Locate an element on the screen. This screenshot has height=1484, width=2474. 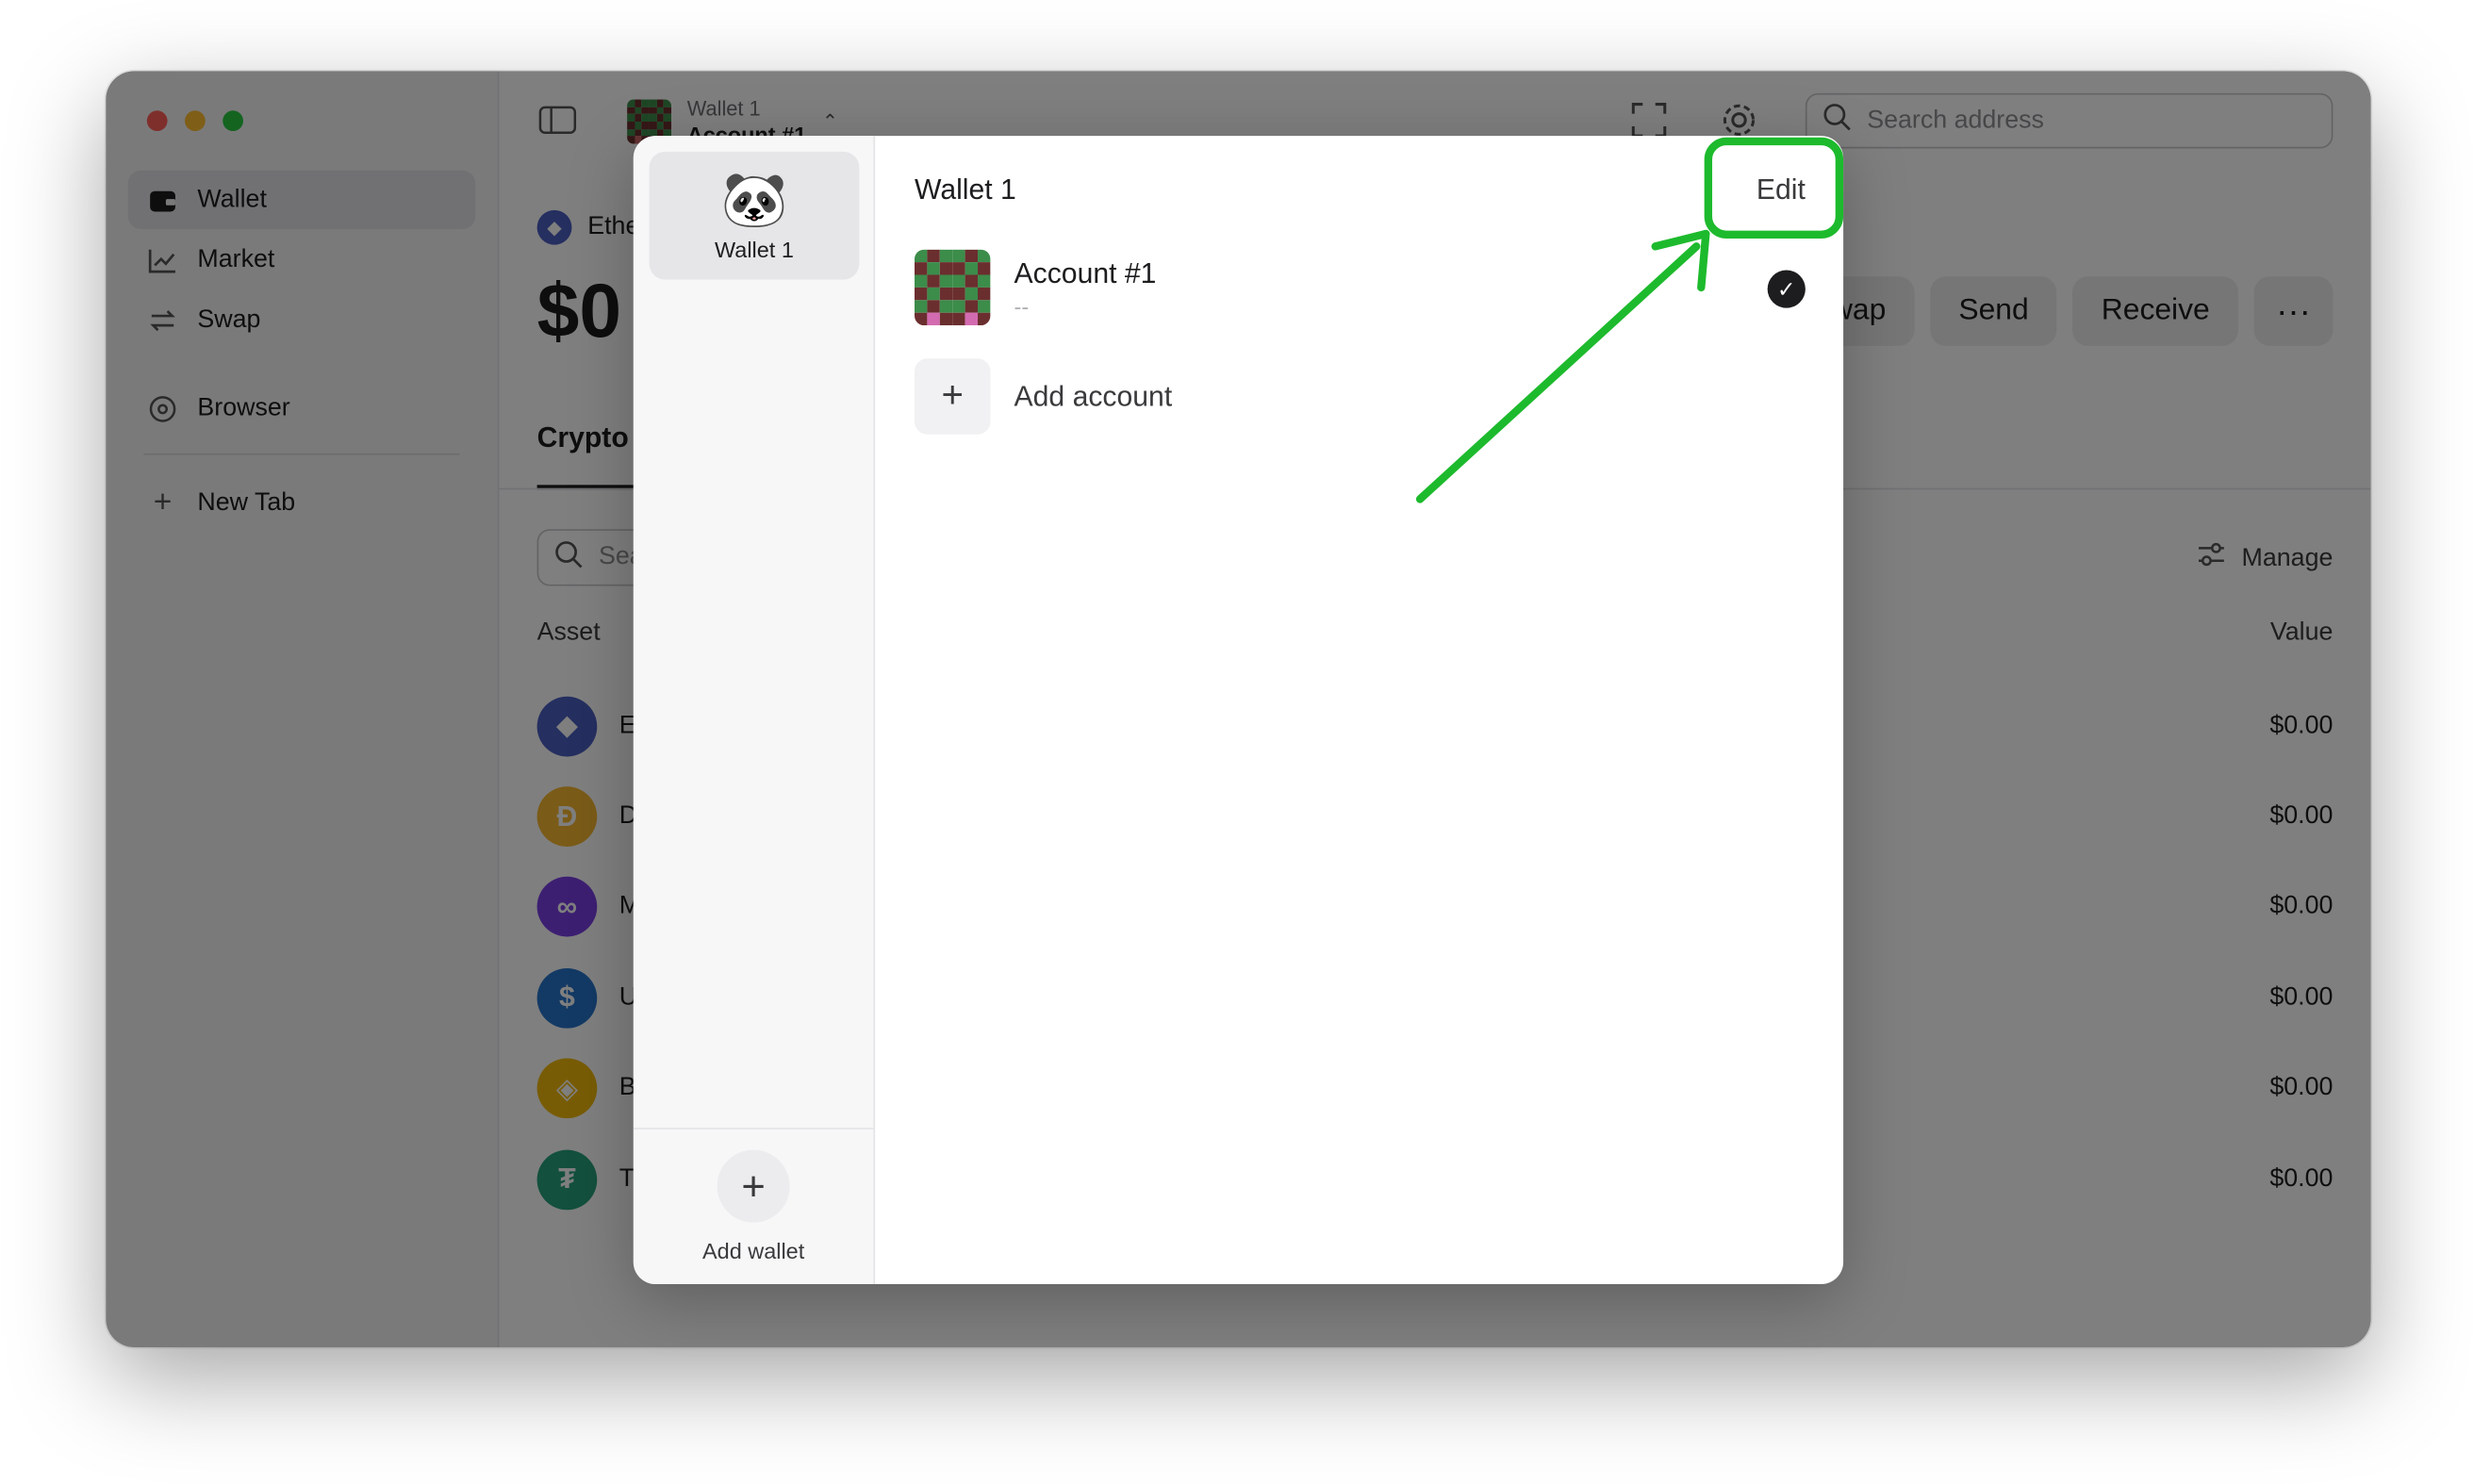
add-wallet-label: Add wallet is located at coordinates (753, 1251).